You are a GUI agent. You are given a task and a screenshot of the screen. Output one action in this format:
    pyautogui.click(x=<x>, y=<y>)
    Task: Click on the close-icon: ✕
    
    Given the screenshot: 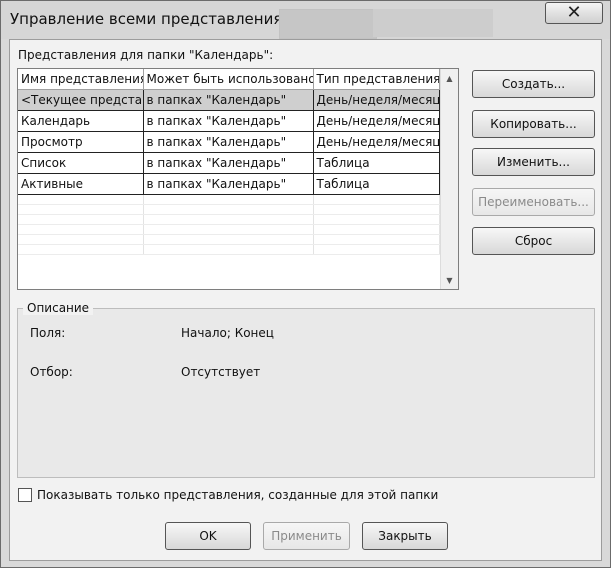 What is the action you would take?
    pyautogui.click(x=574, y=12)
    